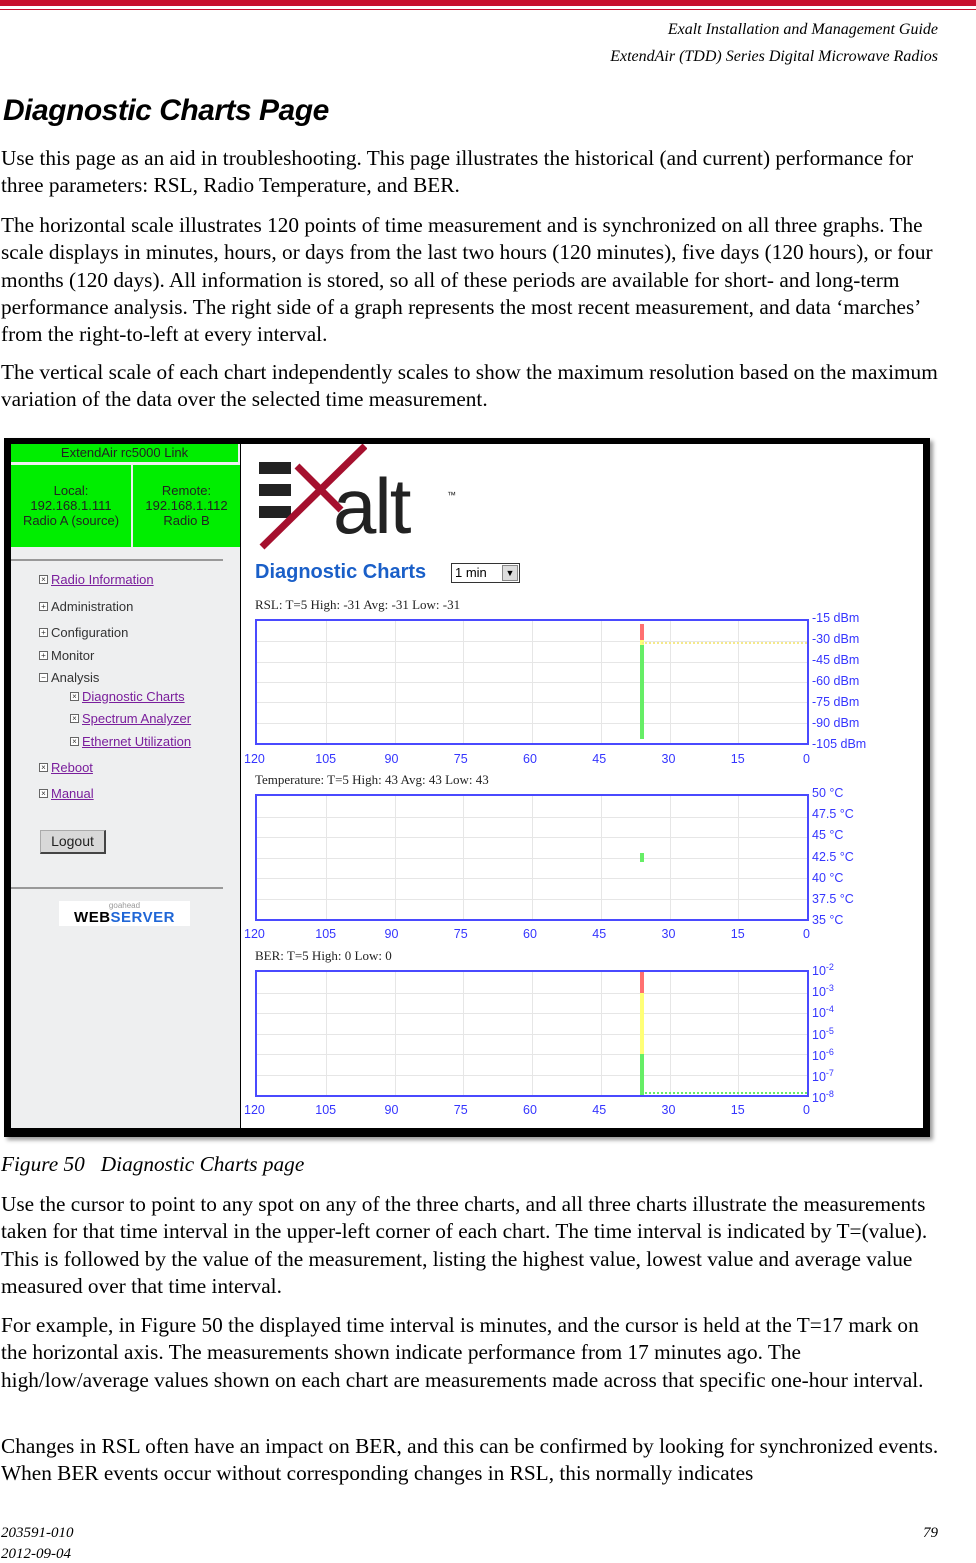 The height and width of the screenshot is (1563, 976). I want to click on y-tick-label: 10-5, so click(823, 1034).